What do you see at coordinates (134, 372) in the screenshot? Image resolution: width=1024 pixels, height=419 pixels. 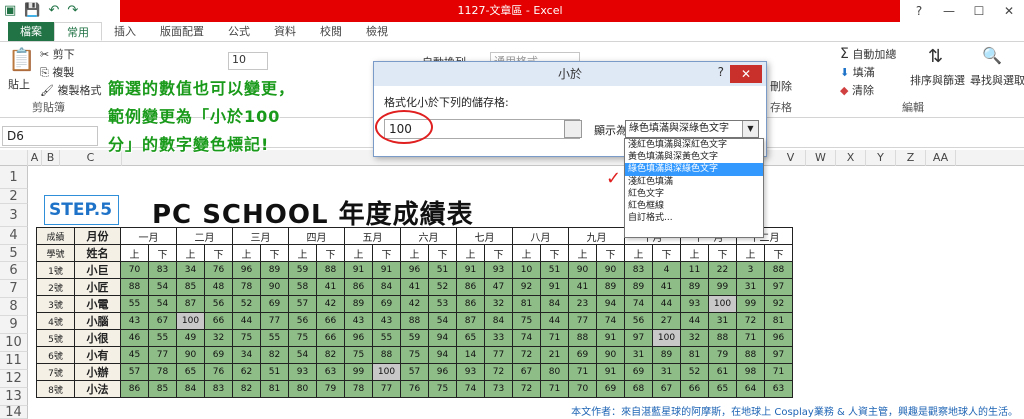 I see `score-cell: 57` at bounding box center [134, 372].